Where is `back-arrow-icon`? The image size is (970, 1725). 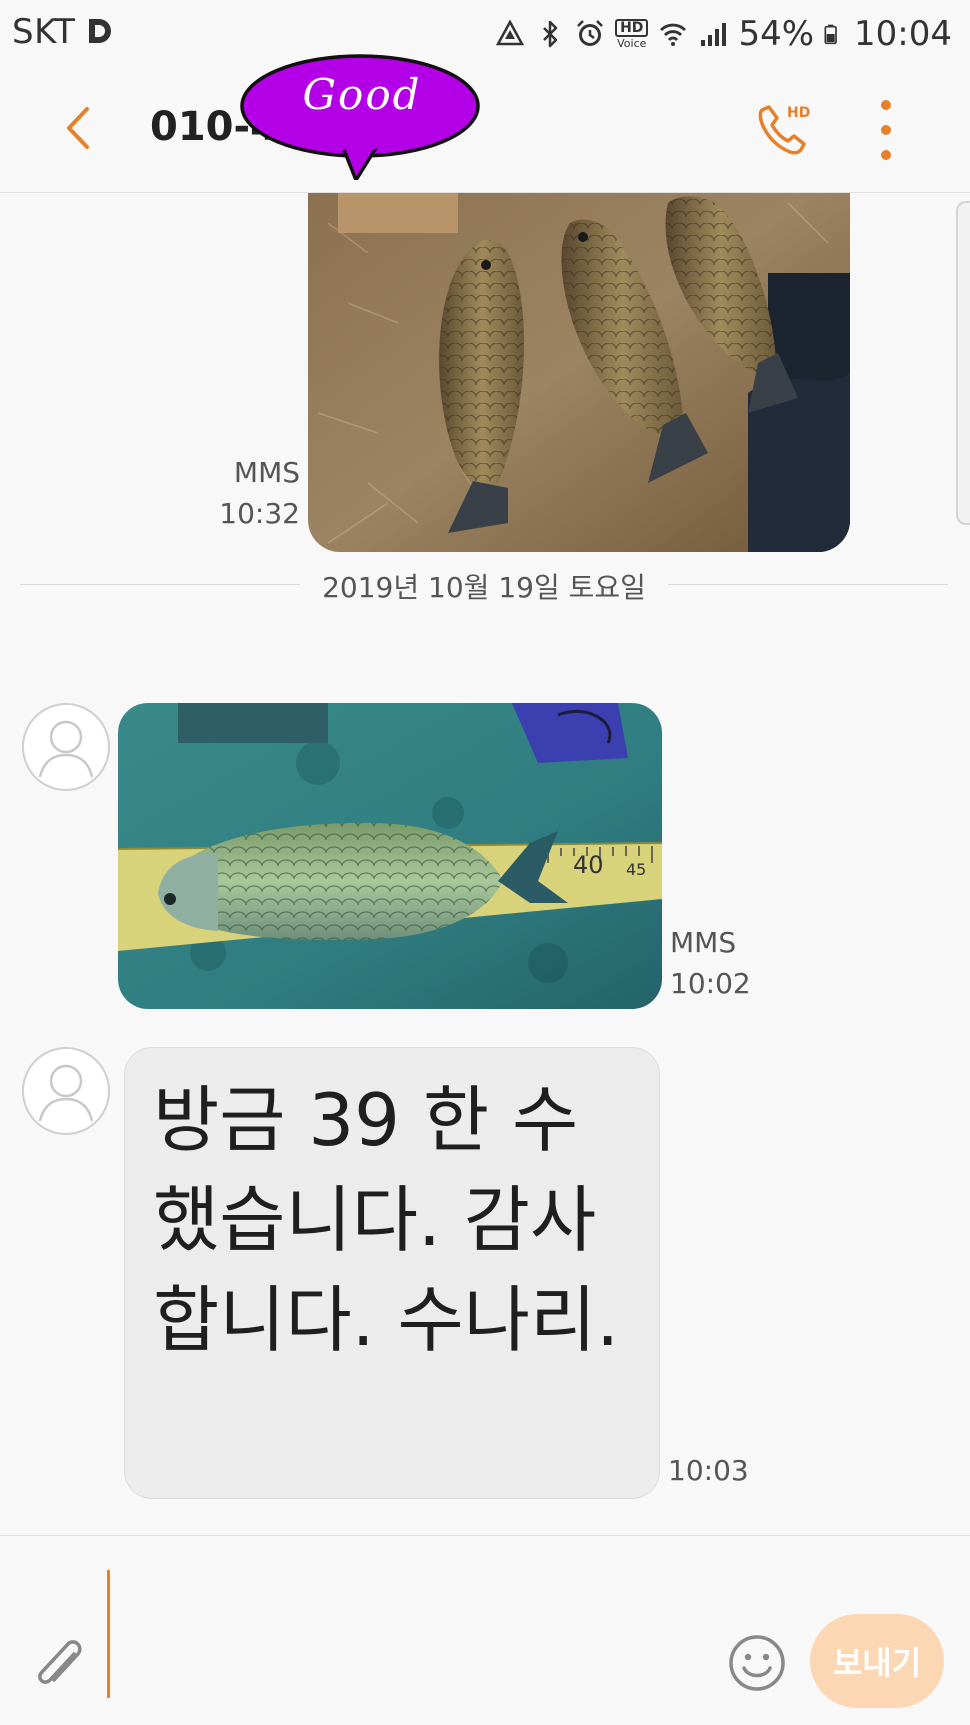
back-arrow-icon is located at coordinates (78, 128).